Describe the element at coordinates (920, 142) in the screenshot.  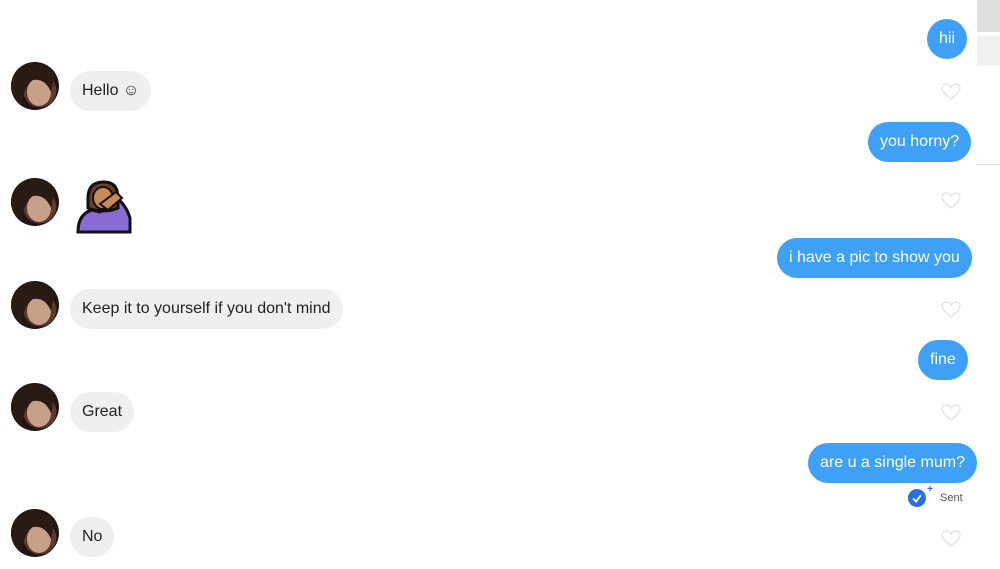
I see `outgoing-message: you horny?` at that location.